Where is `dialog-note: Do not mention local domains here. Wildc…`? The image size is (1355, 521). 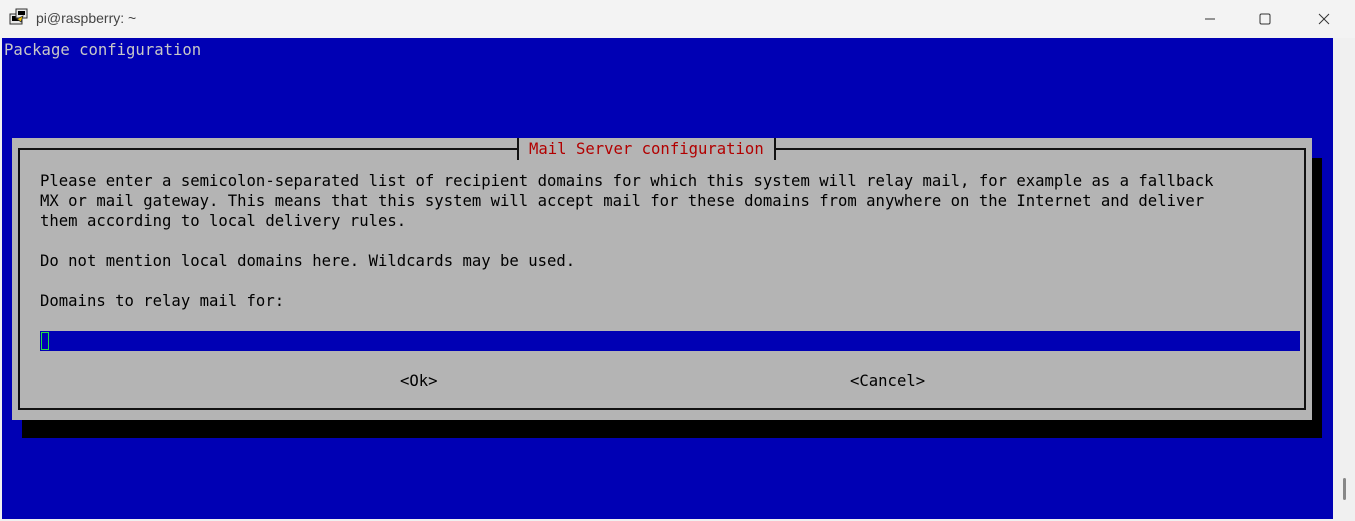 dialog-note: Do not mention local domains here. Wildc… is located at coordinates (308, 261).